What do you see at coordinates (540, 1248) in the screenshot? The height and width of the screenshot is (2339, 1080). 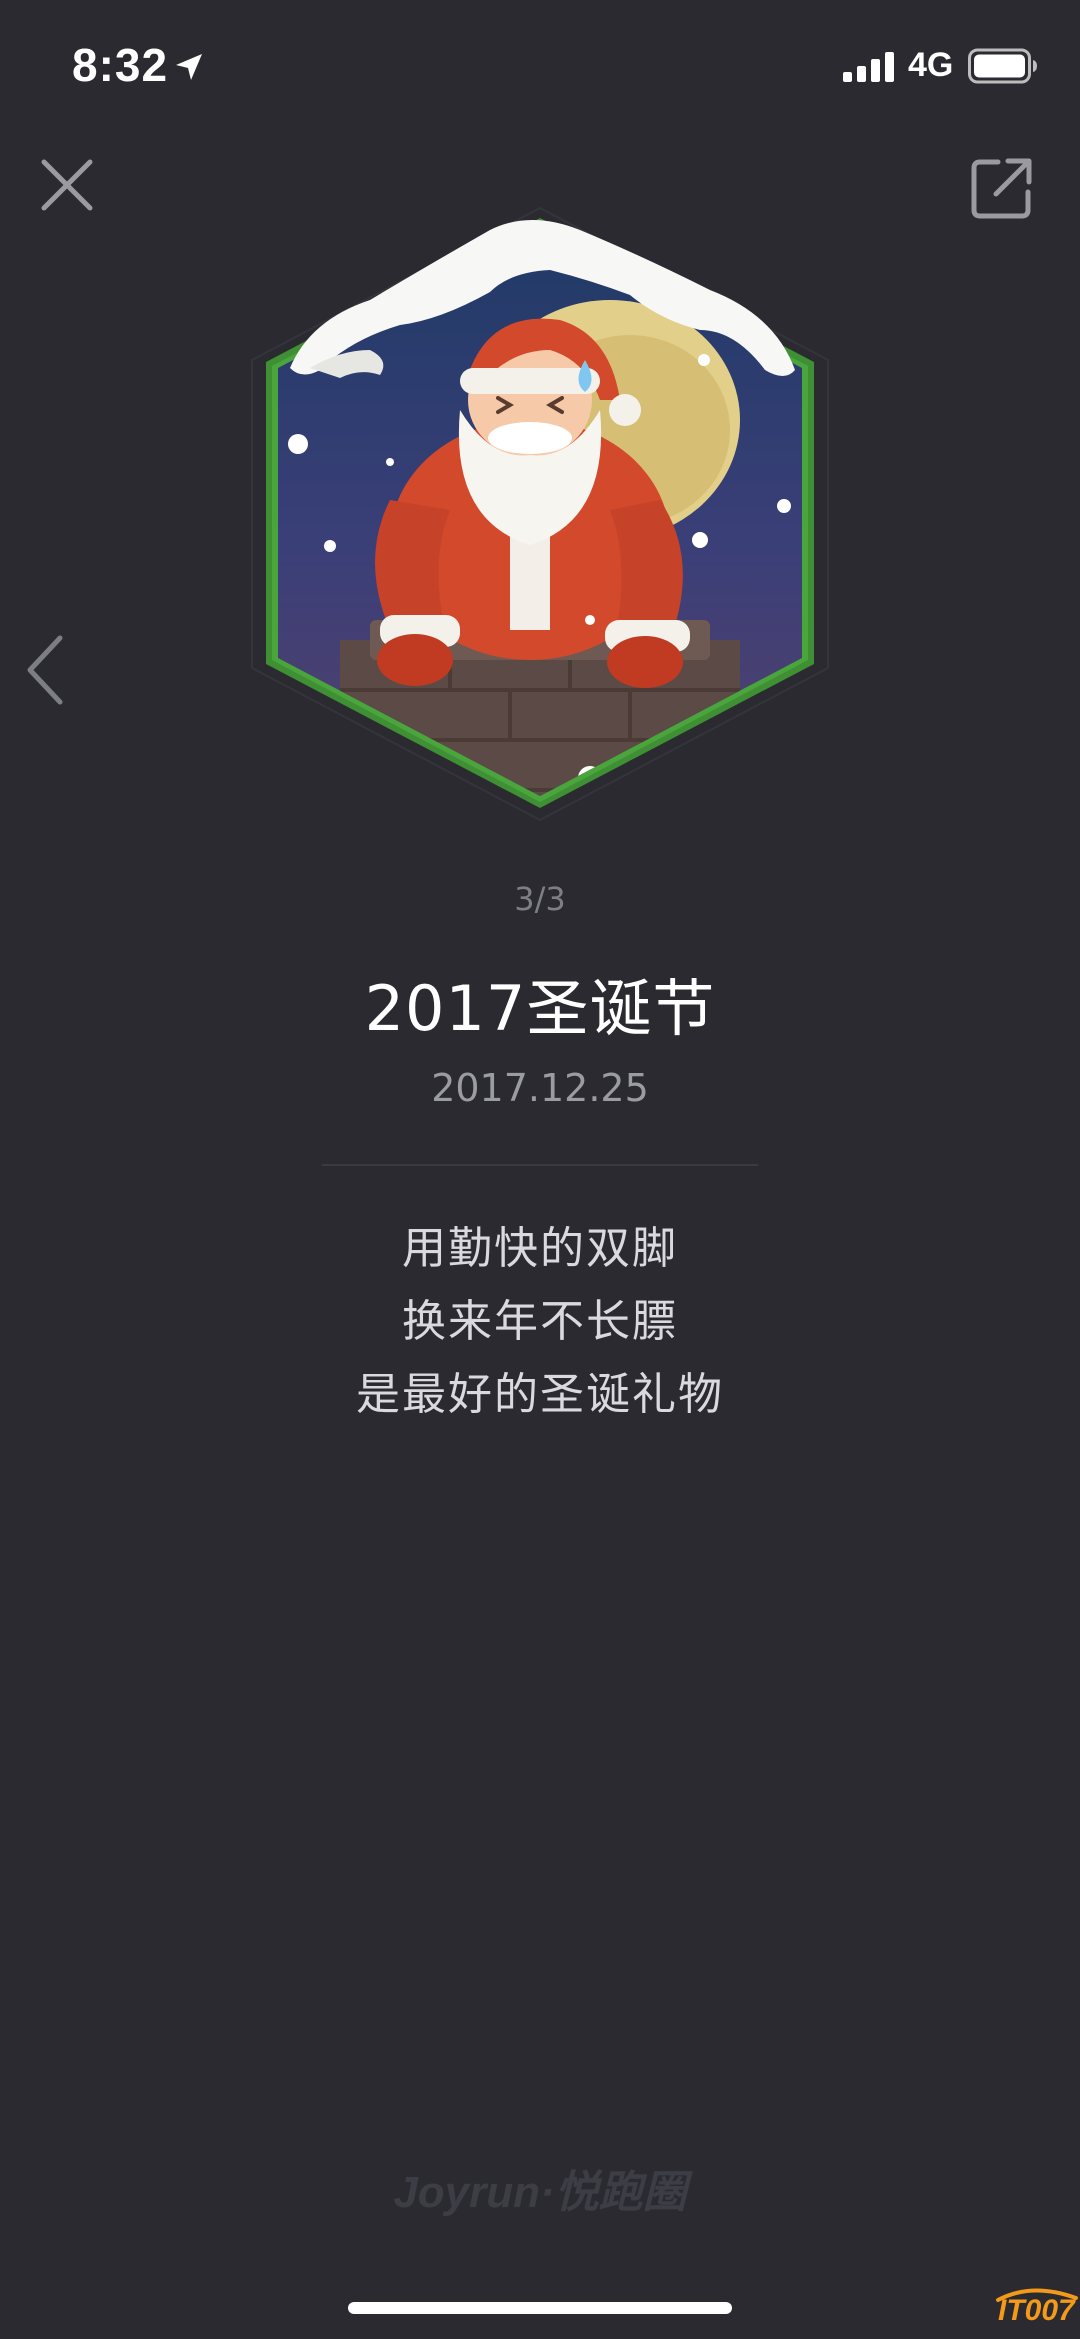 I see `description-line: 用勤快的双脚` at bounding box center [540, 1248].